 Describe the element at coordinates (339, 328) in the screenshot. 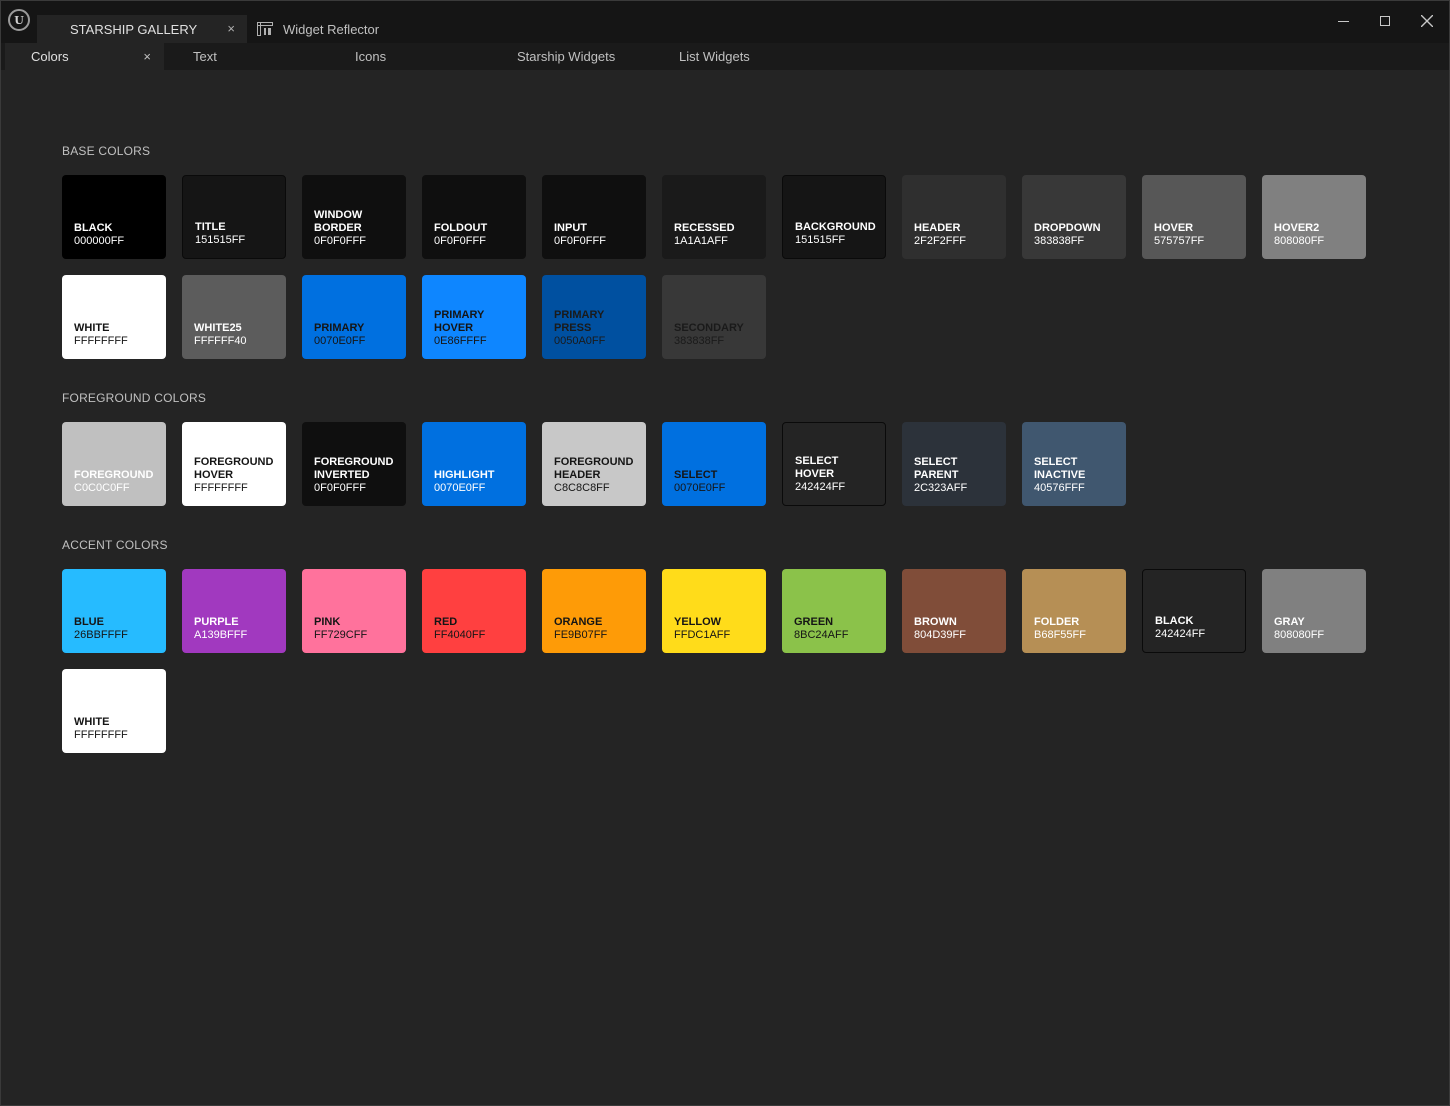

I see `swatch-name: PRIMARY` at that location.